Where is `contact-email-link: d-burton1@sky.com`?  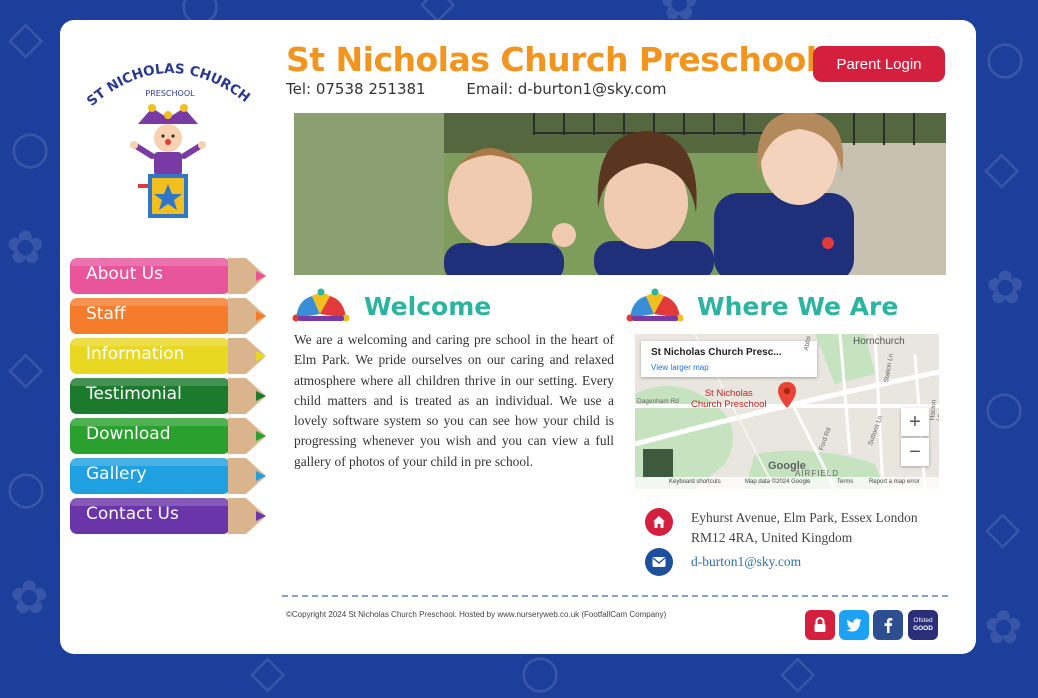
contact-email-link: d-burton1@sky.com is located at coordinates (746, 562).